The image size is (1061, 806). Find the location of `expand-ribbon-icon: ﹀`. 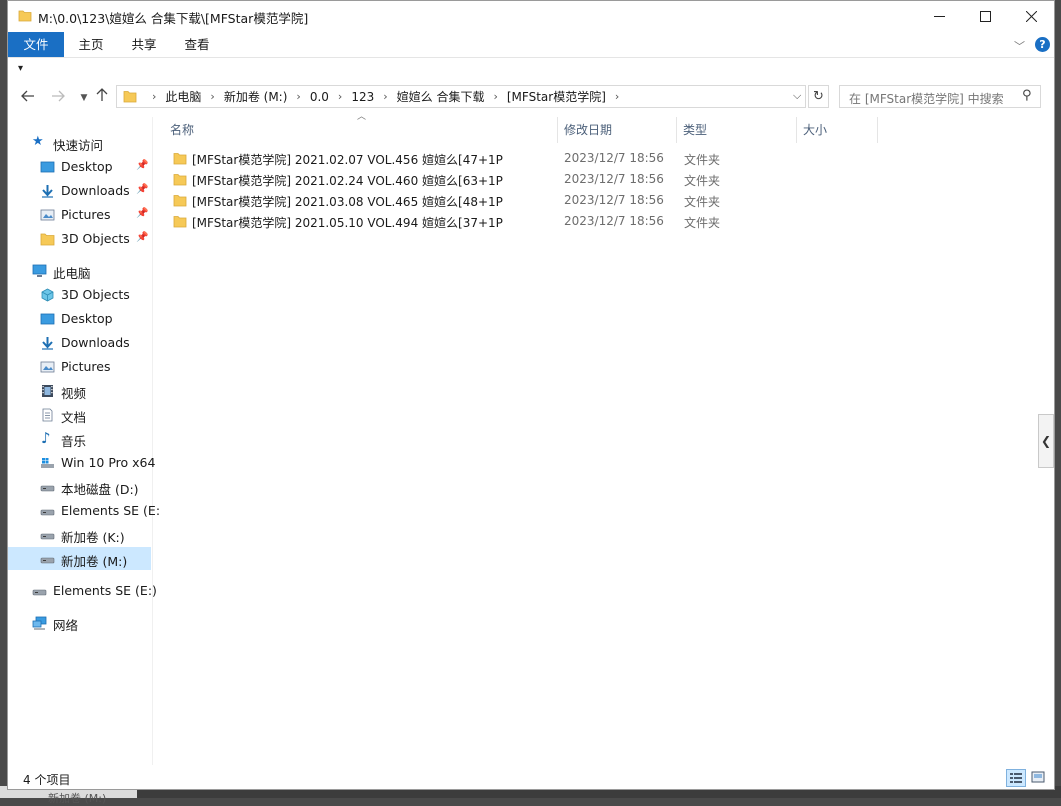

expand-ribbon-icon: ﹀ is located at coordinates (1019, 46).